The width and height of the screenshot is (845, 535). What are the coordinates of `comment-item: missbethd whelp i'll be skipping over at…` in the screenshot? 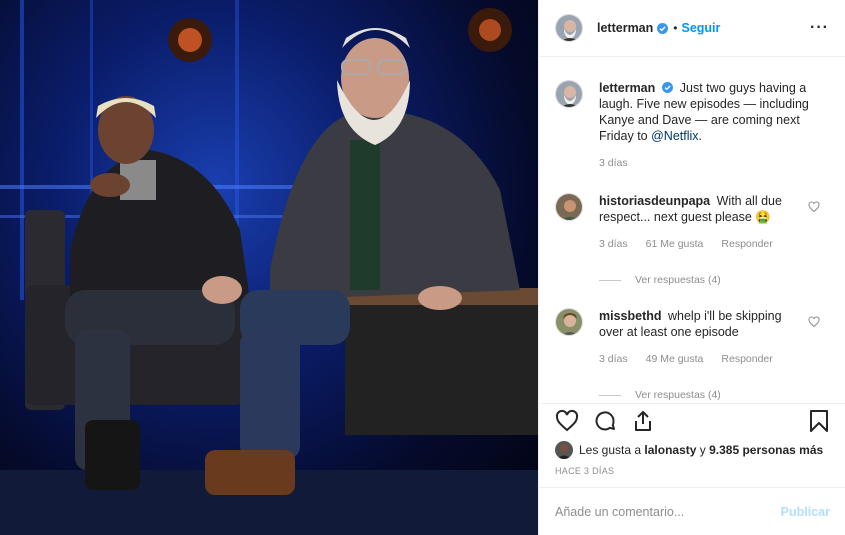 It's located at (692, 337).